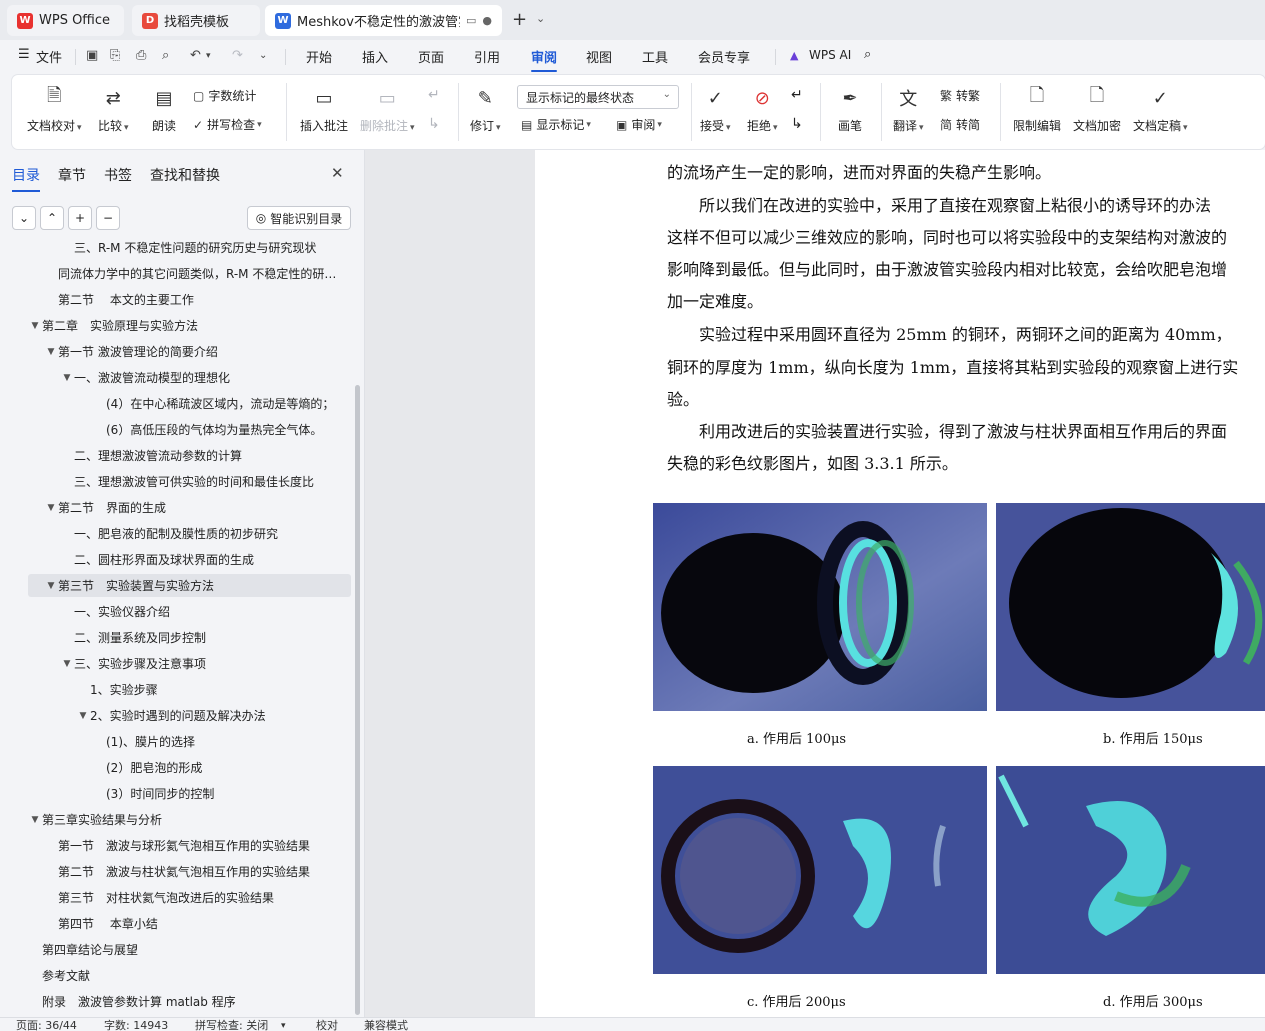 This screenshot has width=1265, height=1031. Describe the element at coordinates (113, 109) in the screenshot. I see `compare-button: ⇄ 比较 ▾` at that location.